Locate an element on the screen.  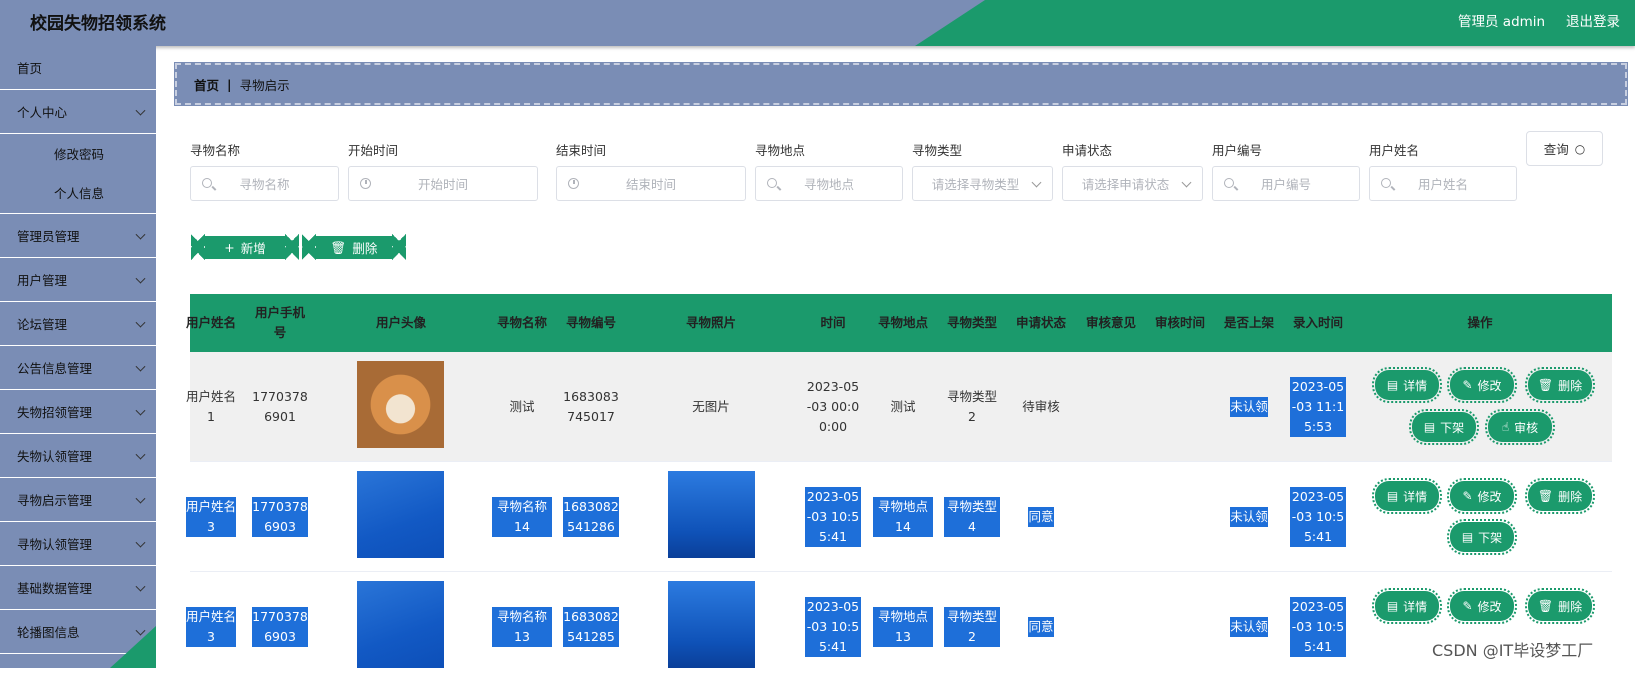
breadcrumb-current: 寻物启示 is located at coordinates (264, 85).